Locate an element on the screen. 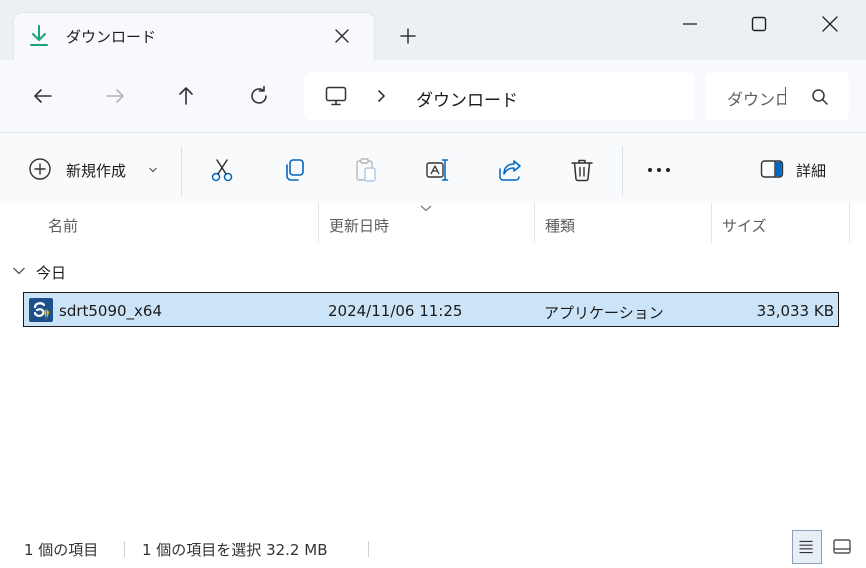 The height and width of the screenshot is (568, 866). column-header-row: 名前 更新日時 種類 サイズ is located at coordinates (433, 225).